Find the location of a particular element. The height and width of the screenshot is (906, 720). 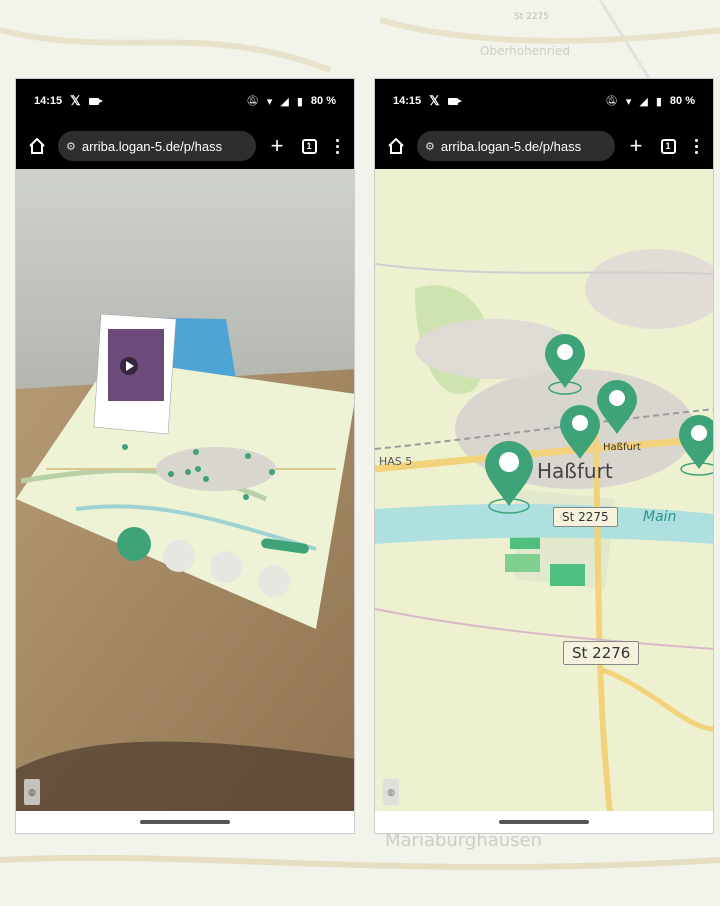

river-label: Main is located at coordinates (660, 517).